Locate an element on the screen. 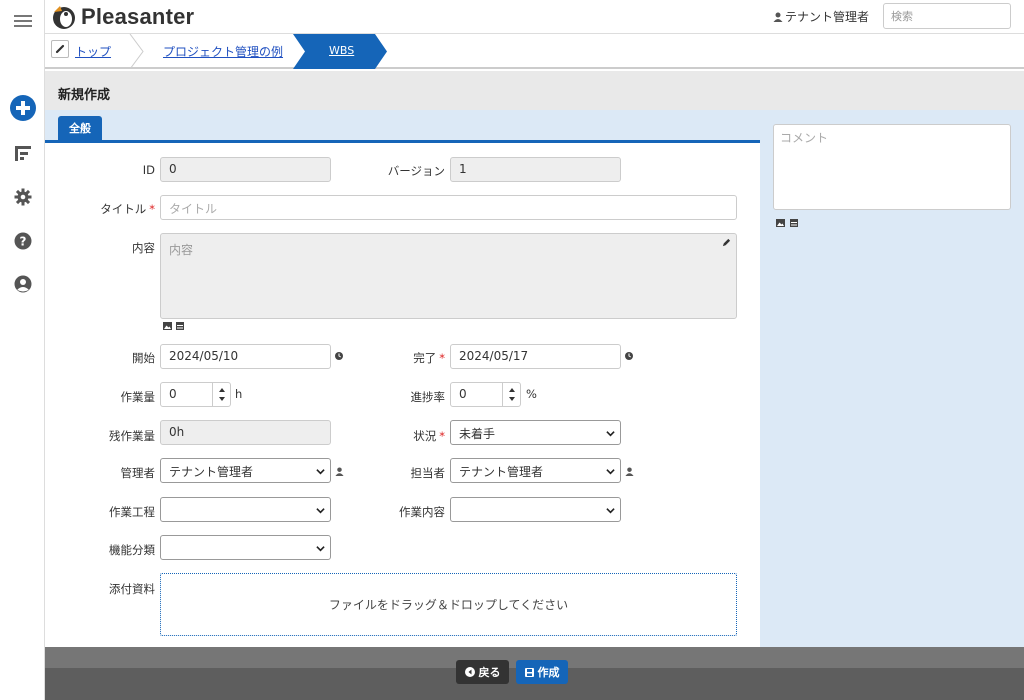 The image size is (1024, 700). body-textarea: 内容 is located at coordinates (448, 276).